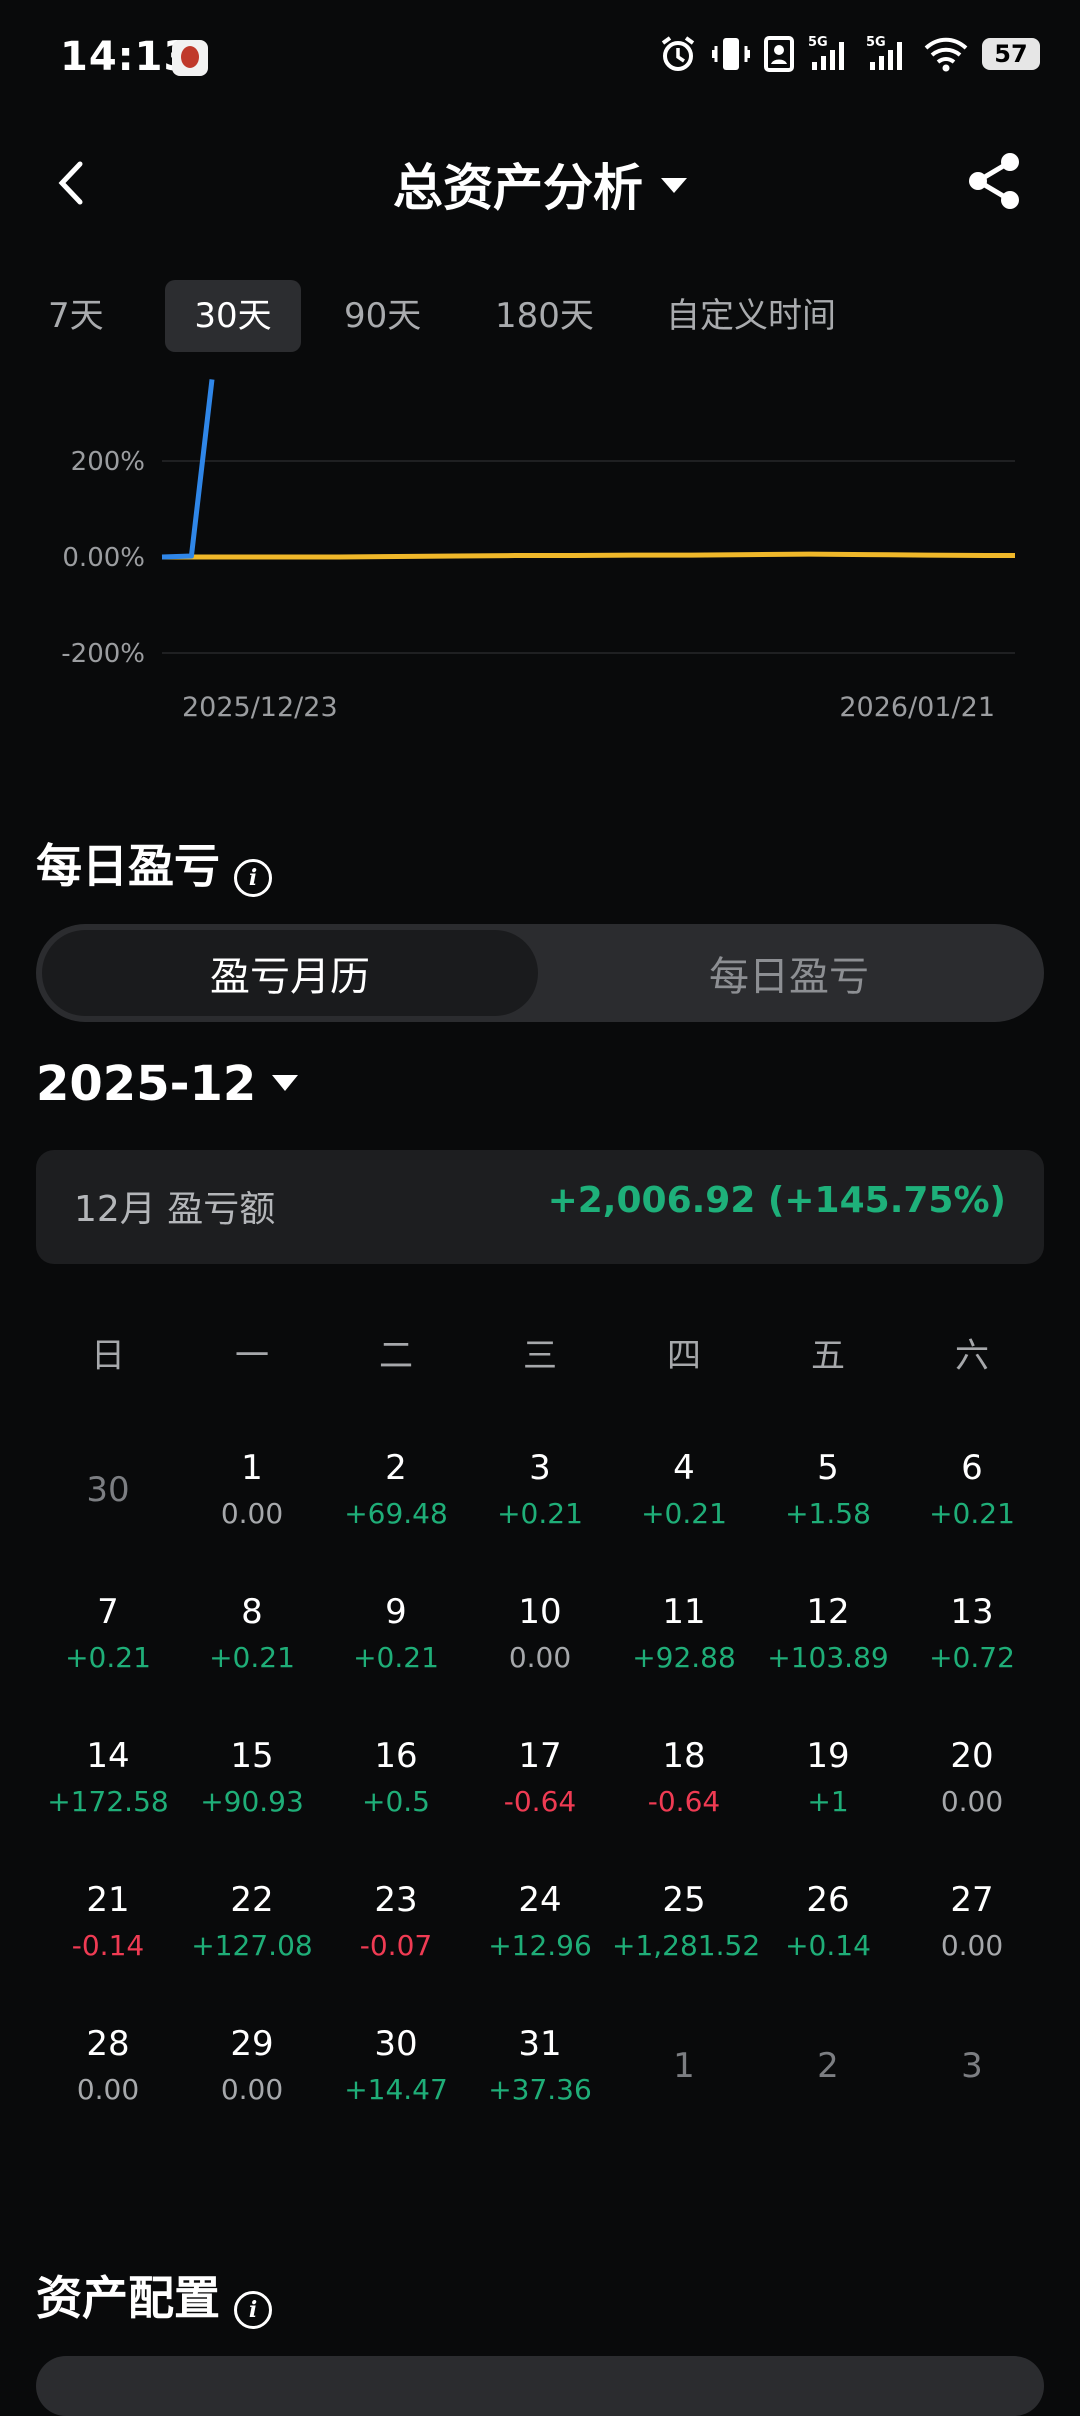 The width and height of the screenshot is (1080, 2416). I want to click on calendar-day-number: 7, so click(108, 1612).